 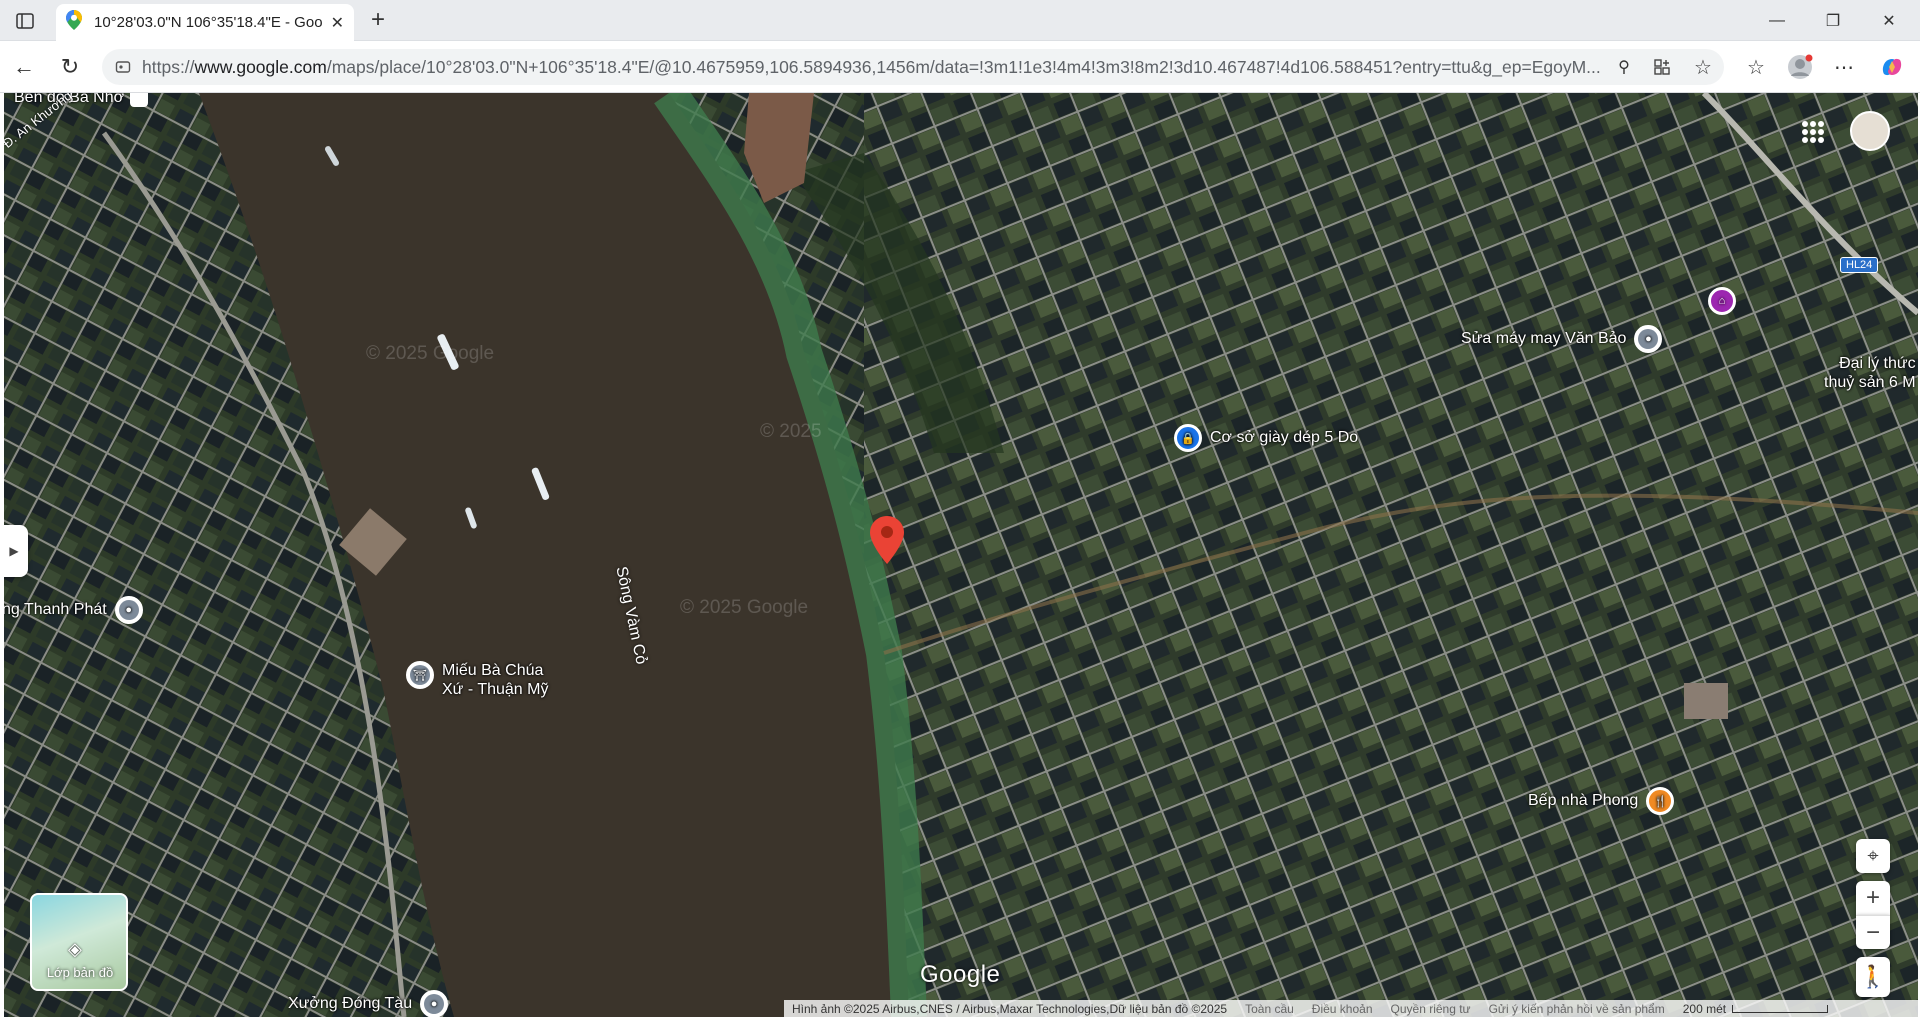 What do you see at coordinates (1431, 1009) in the screenshot?
I see `privacy-link: Quyền riêng tư` at bounding box center [1431, 1009].